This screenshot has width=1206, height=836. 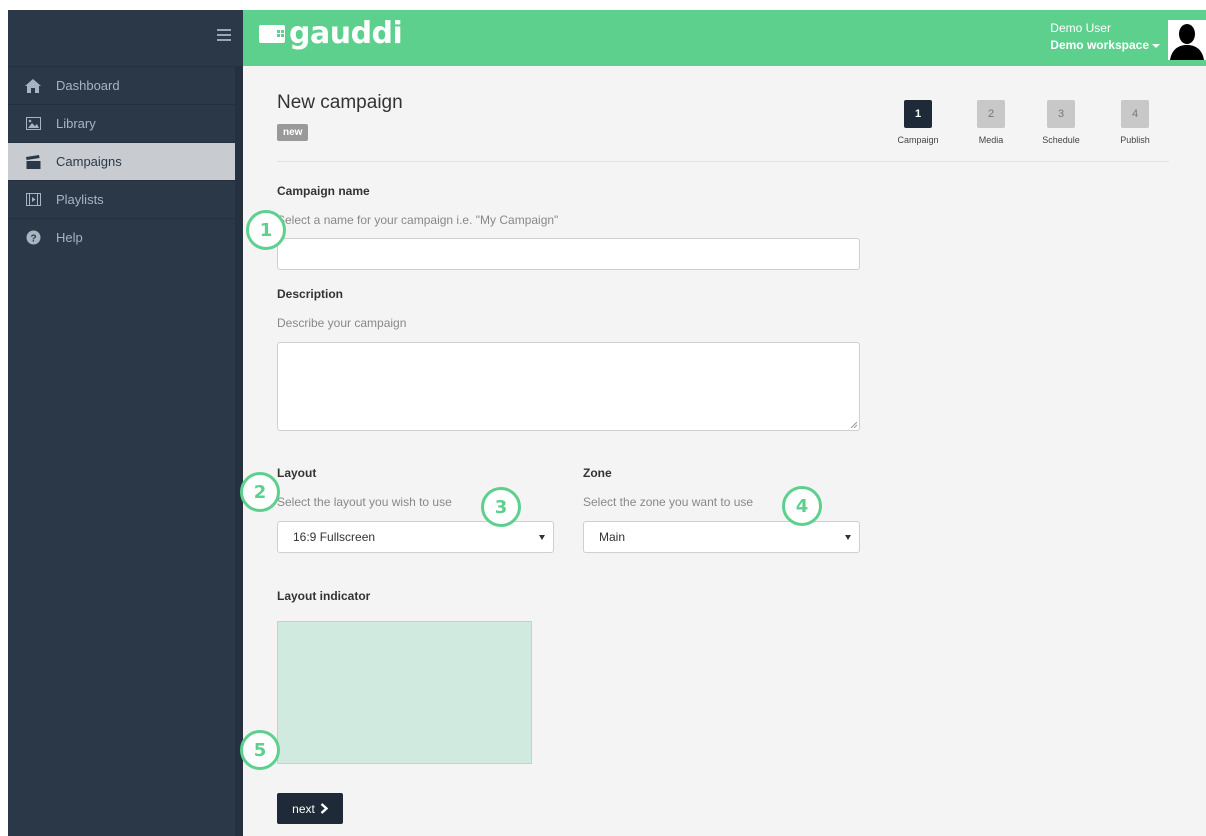 What do you see at coordinates (125, 123) in the screenshot?
I see `sidebar-item-library: Library` at bounding box center [125, 123].